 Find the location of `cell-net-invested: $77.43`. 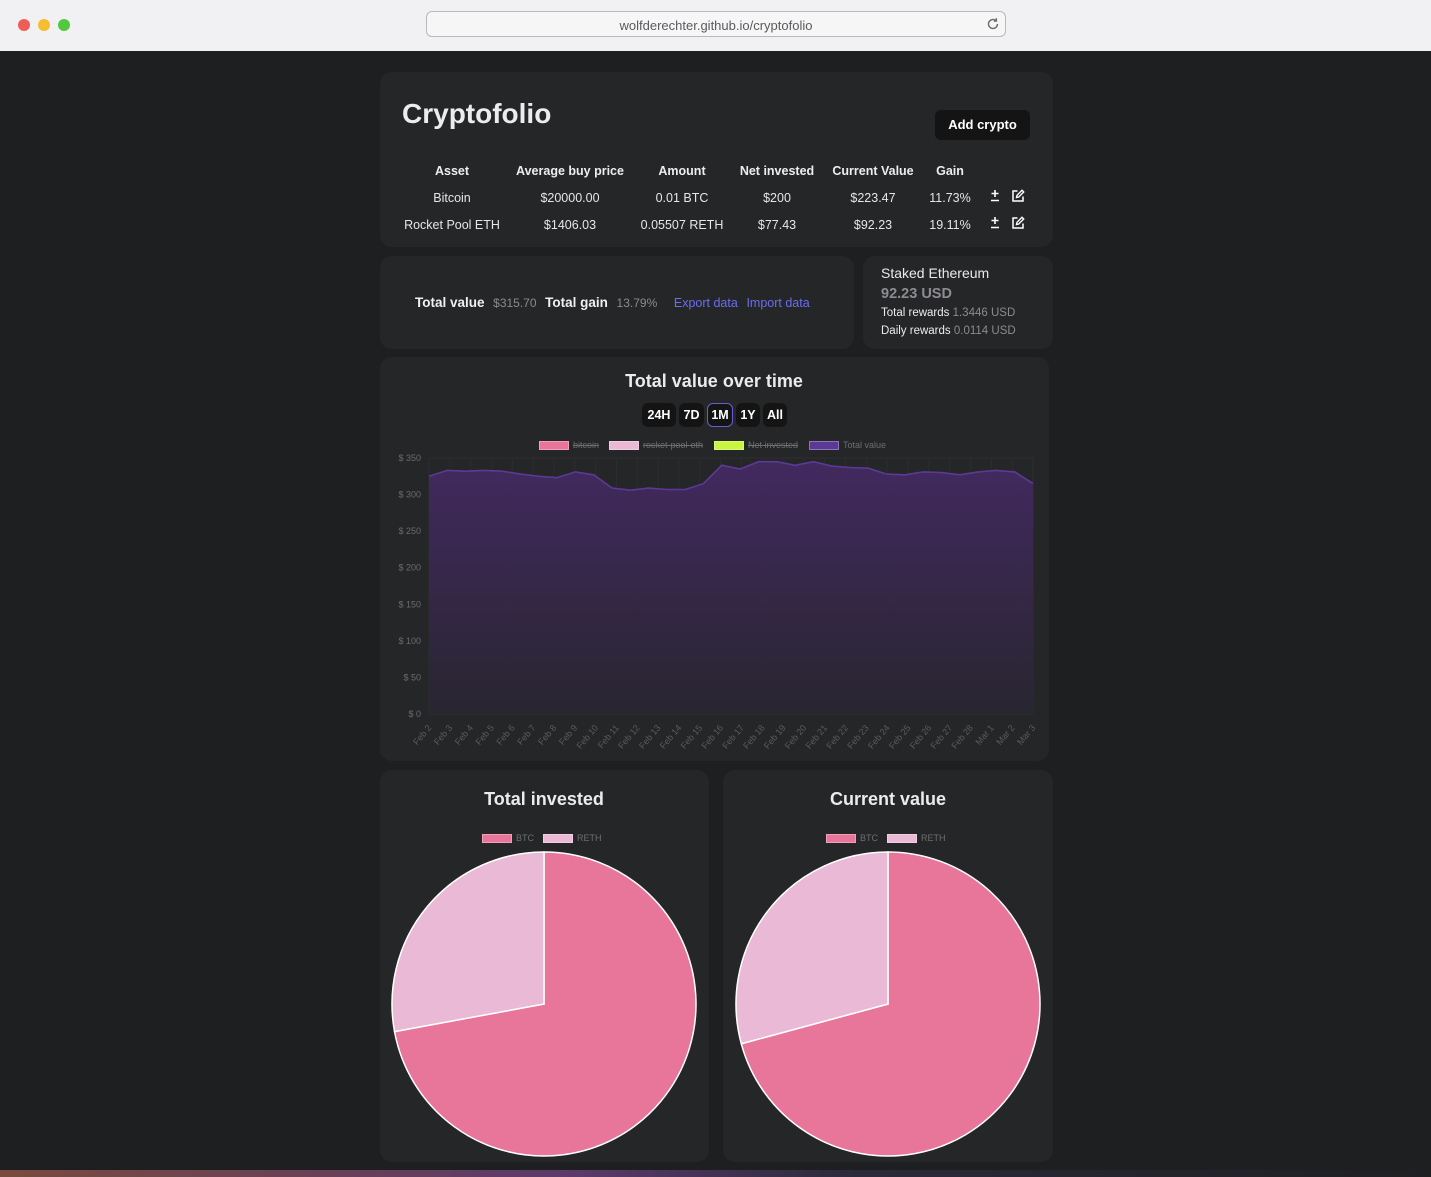

cell-net-invested: $77.43 is located at coordinates (777, 225).